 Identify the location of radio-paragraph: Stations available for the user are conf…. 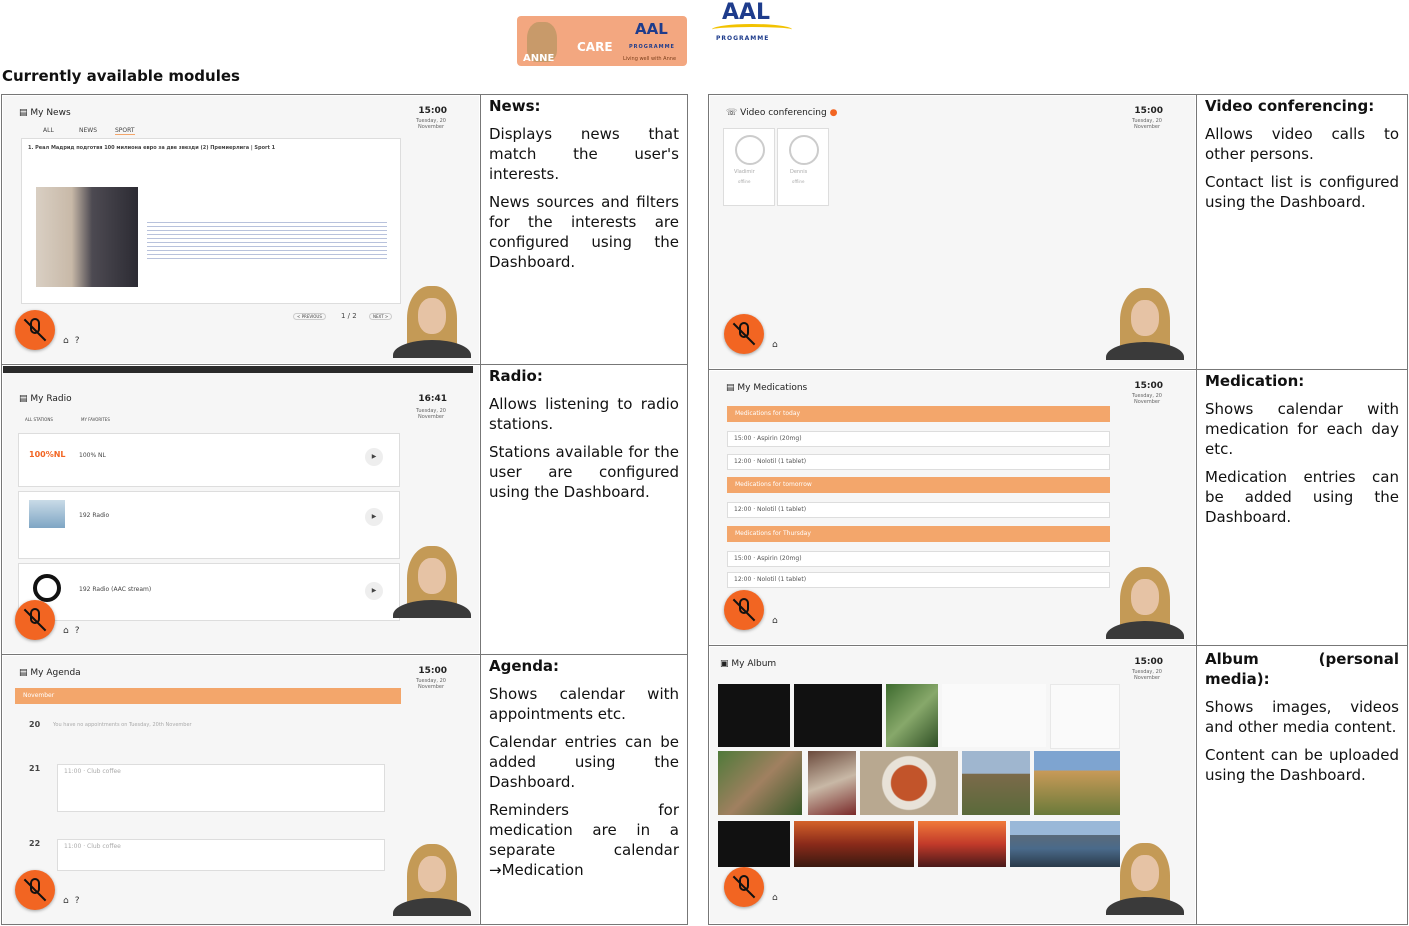
(584, 472).